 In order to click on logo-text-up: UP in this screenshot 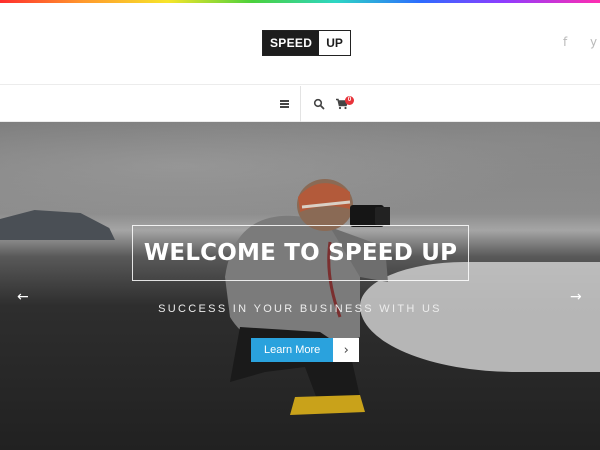, I will do `click(334, 43)`.